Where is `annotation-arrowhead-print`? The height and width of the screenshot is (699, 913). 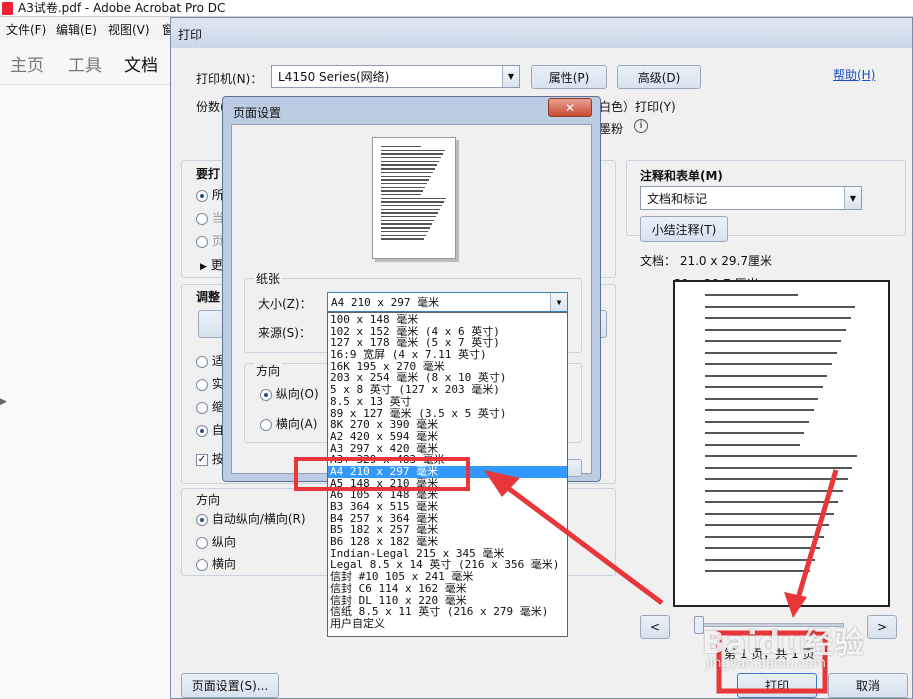 annotation-arrowhead-print is located at coordinates (795, 605).